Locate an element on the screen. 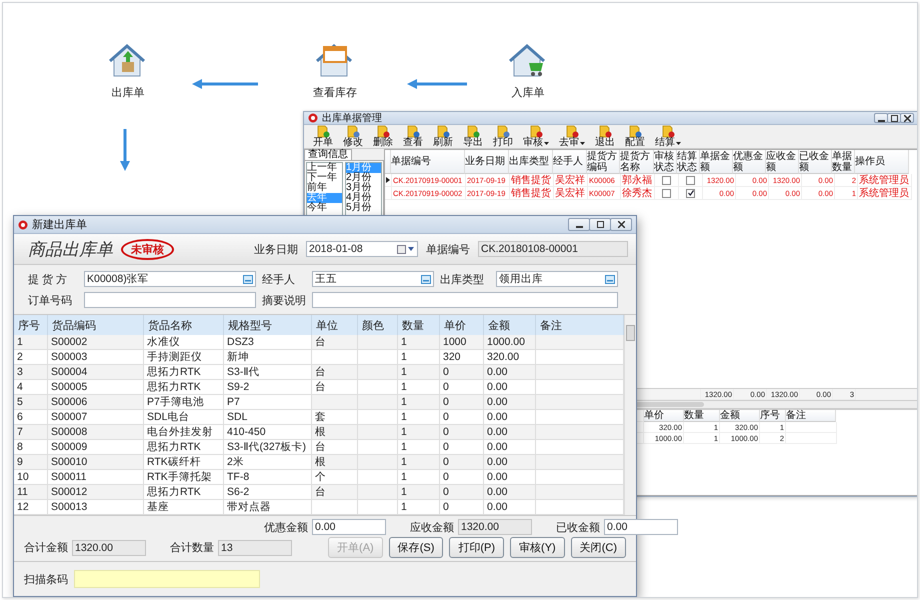 The height and width of the screenshot is (600, 920). list-item: 前年 is located at coordinates (324, 188).